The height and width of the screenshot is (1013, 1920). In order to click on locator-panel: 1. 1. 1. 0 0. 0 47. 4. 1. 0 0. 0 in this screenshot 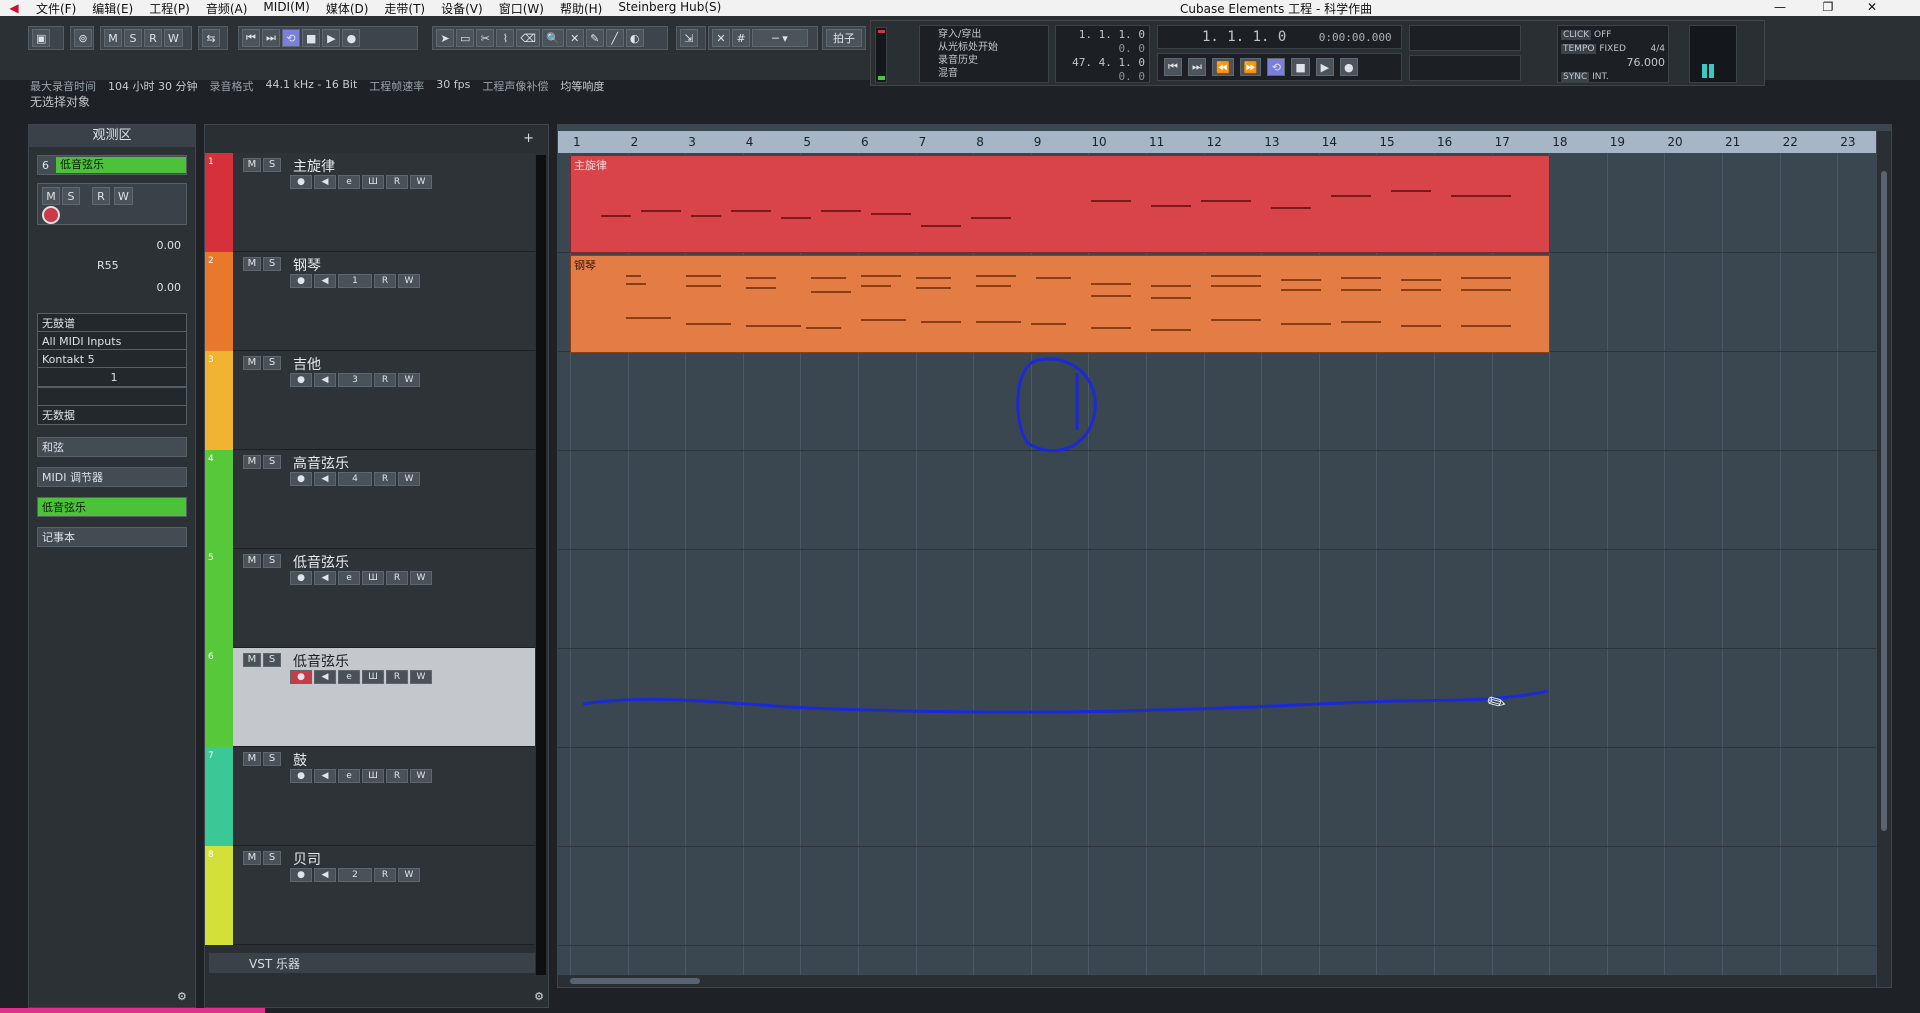, I will do `click(1102, 54)`.